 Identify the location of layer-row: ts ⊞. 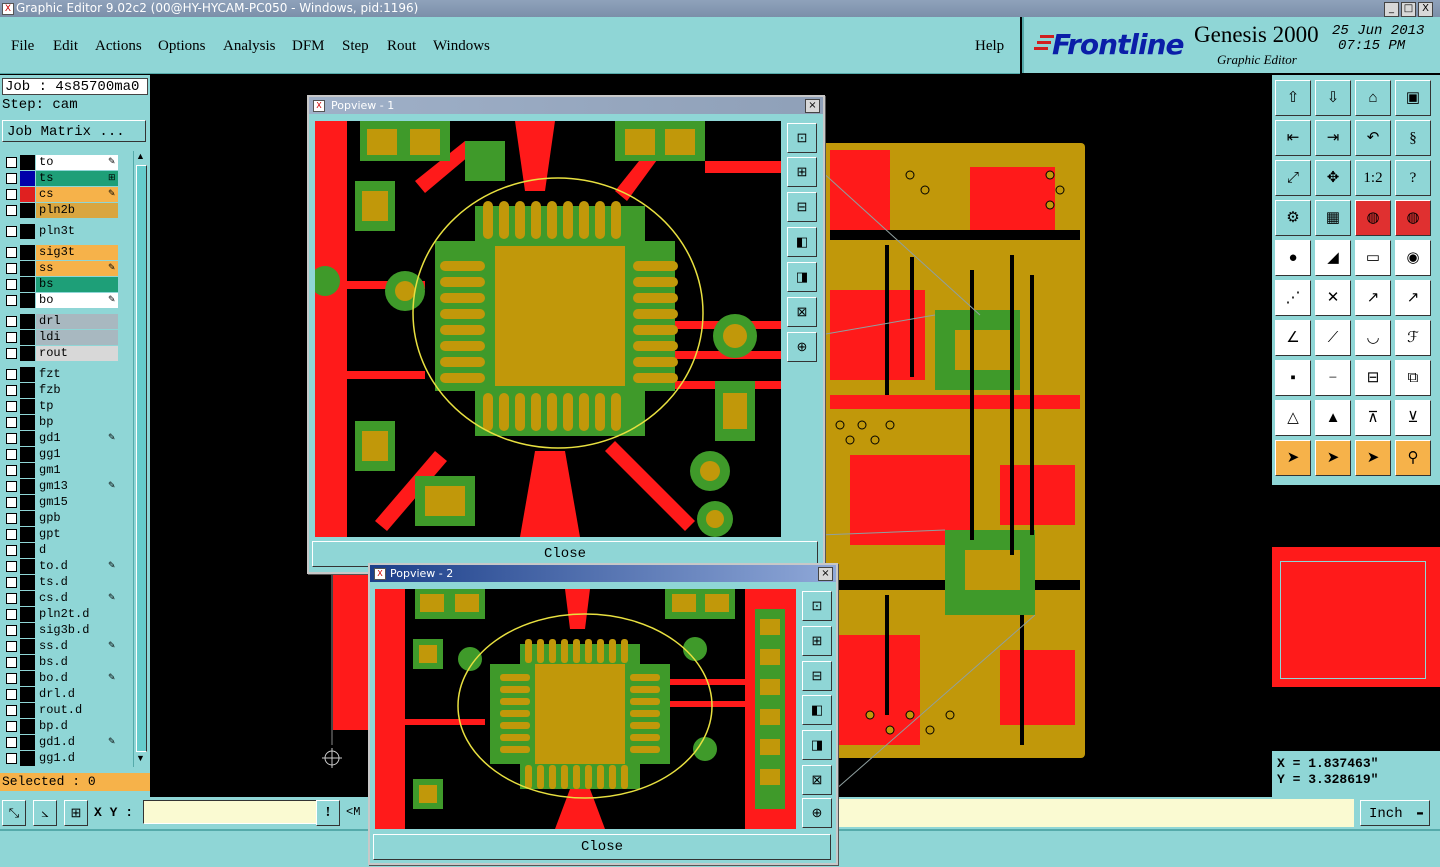
(61, 178).